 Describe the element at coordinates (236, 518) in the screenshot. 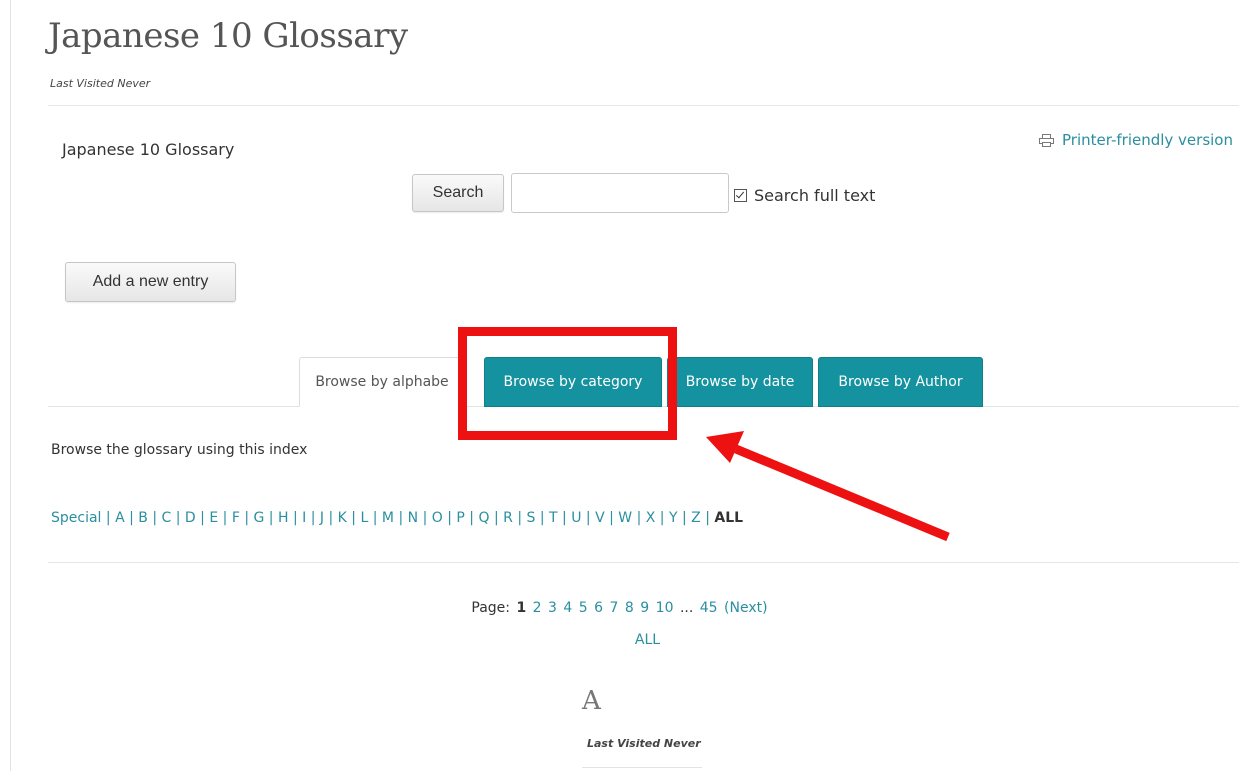

I see `alpha-link-f: F` at that location.